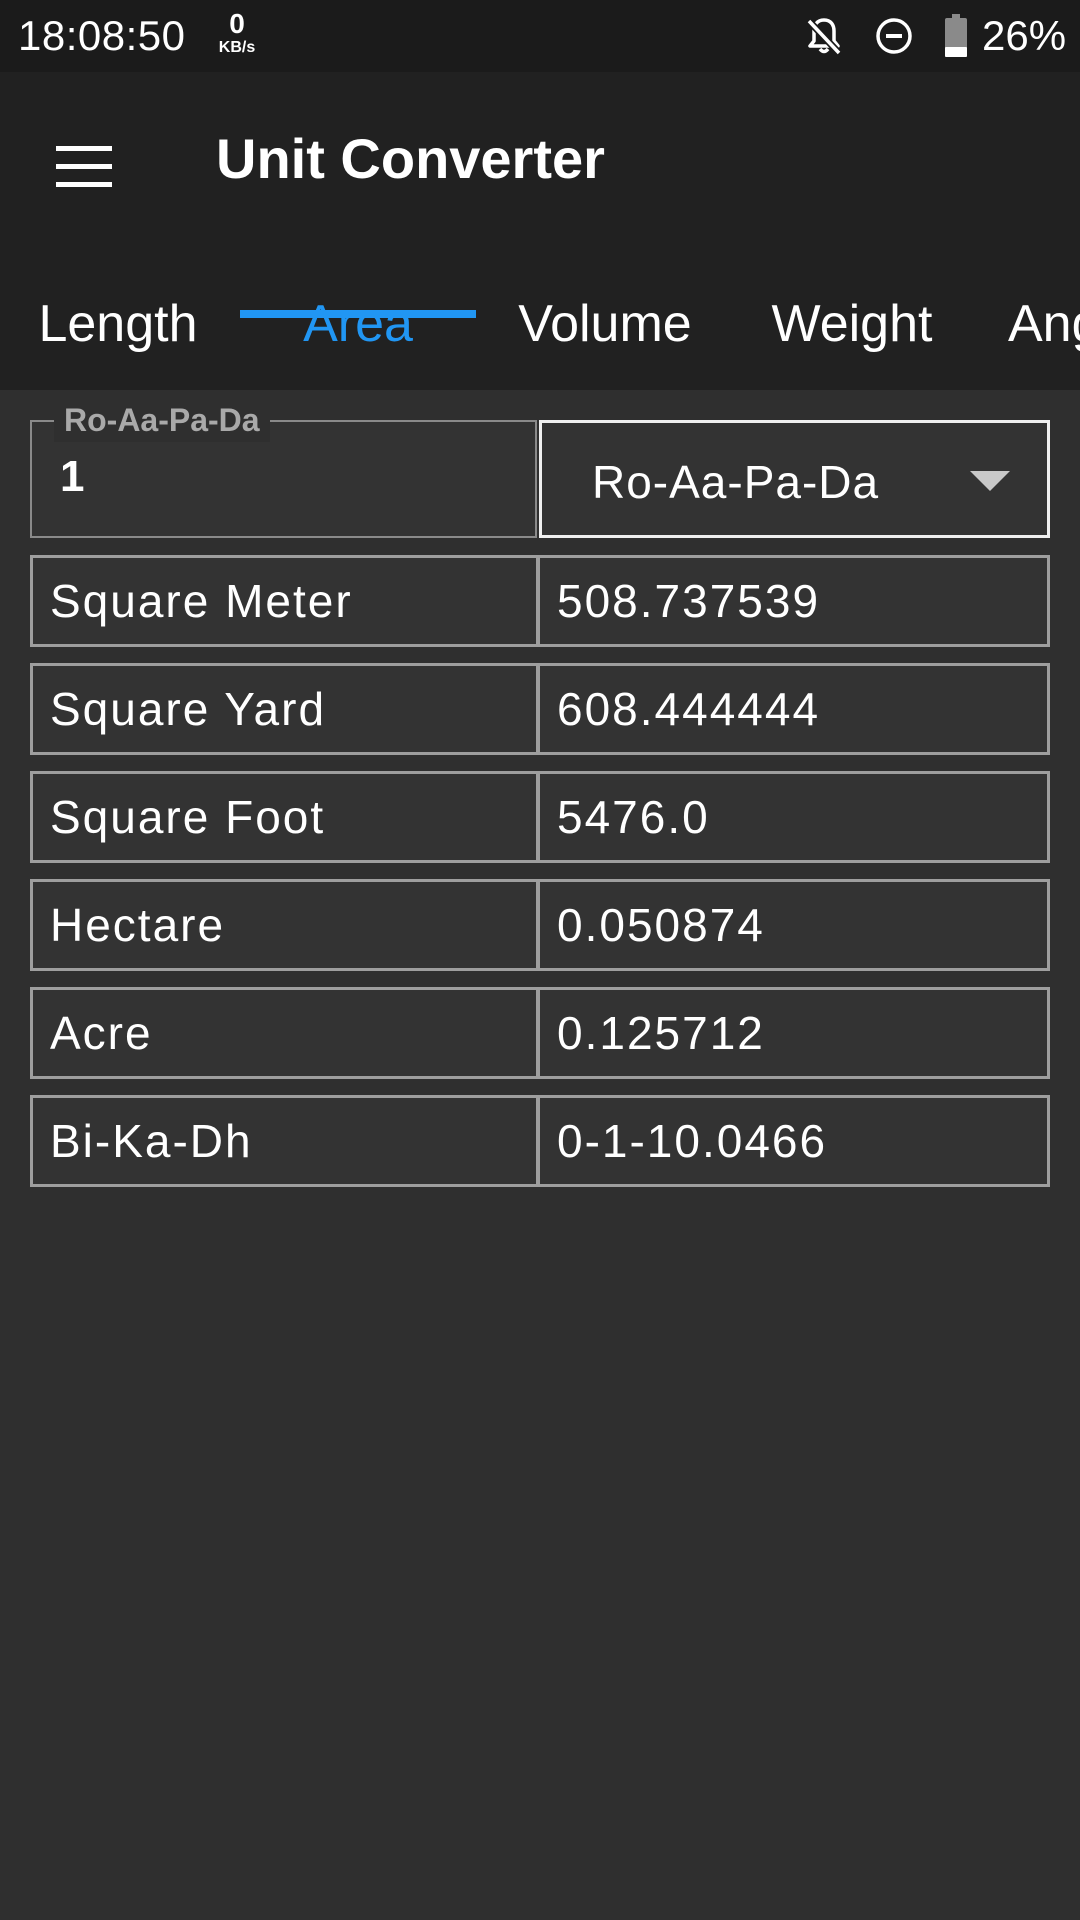 Image resolution: width=1080 pixels, height=1920 pixels. I want to click on tab-volume: Volume, so click(605, 329).